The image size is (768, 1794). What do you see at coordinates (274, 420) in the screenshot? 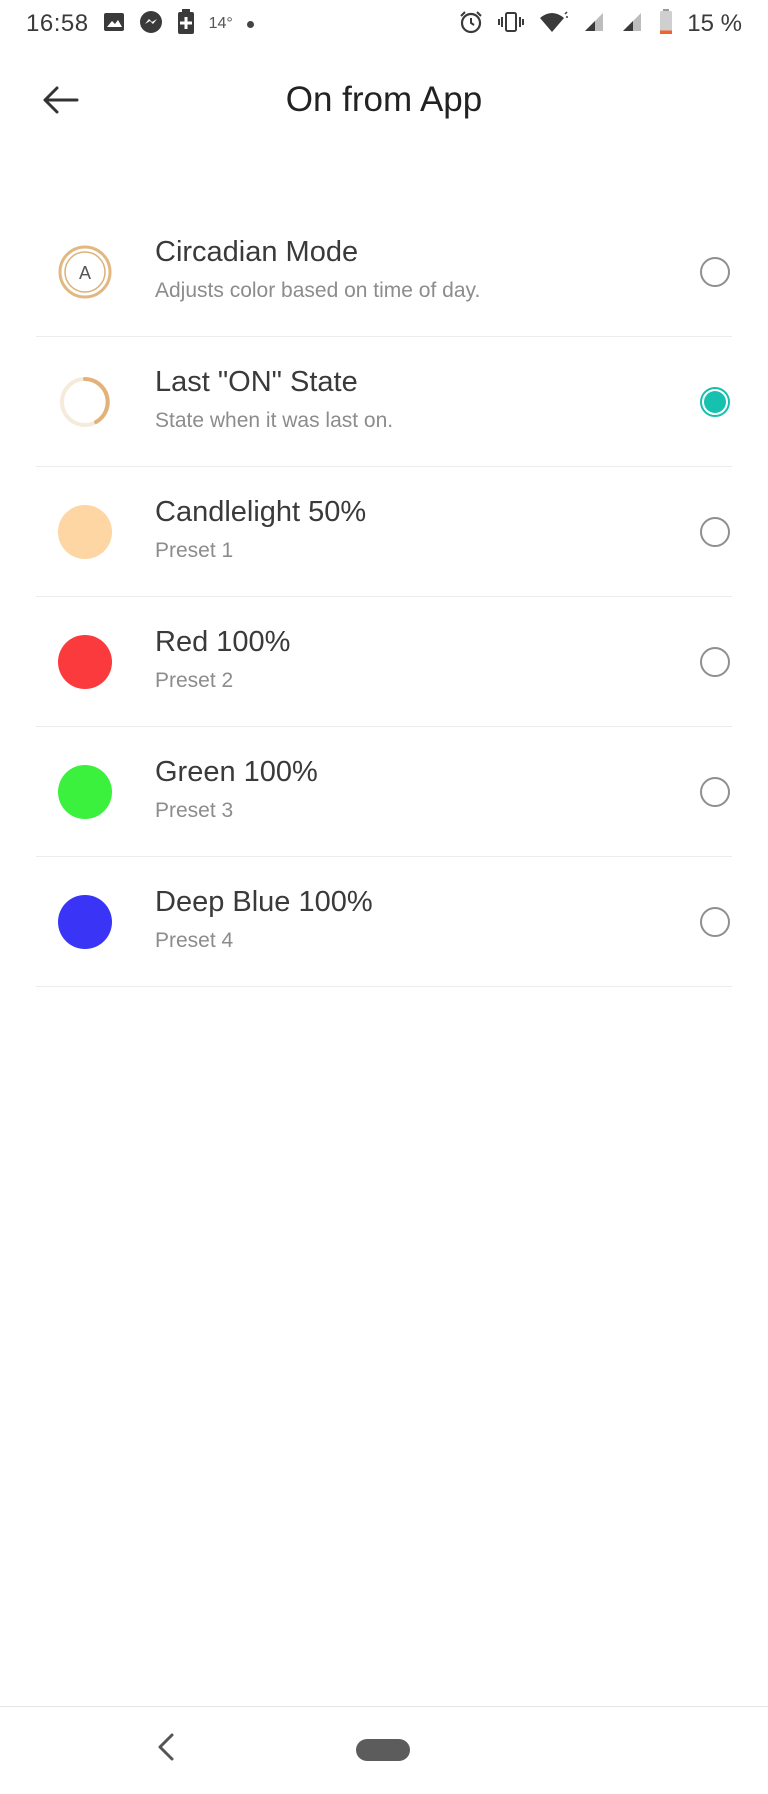
I see `option-subtitle: State when it was last on.` at bounding box center [274, 420].